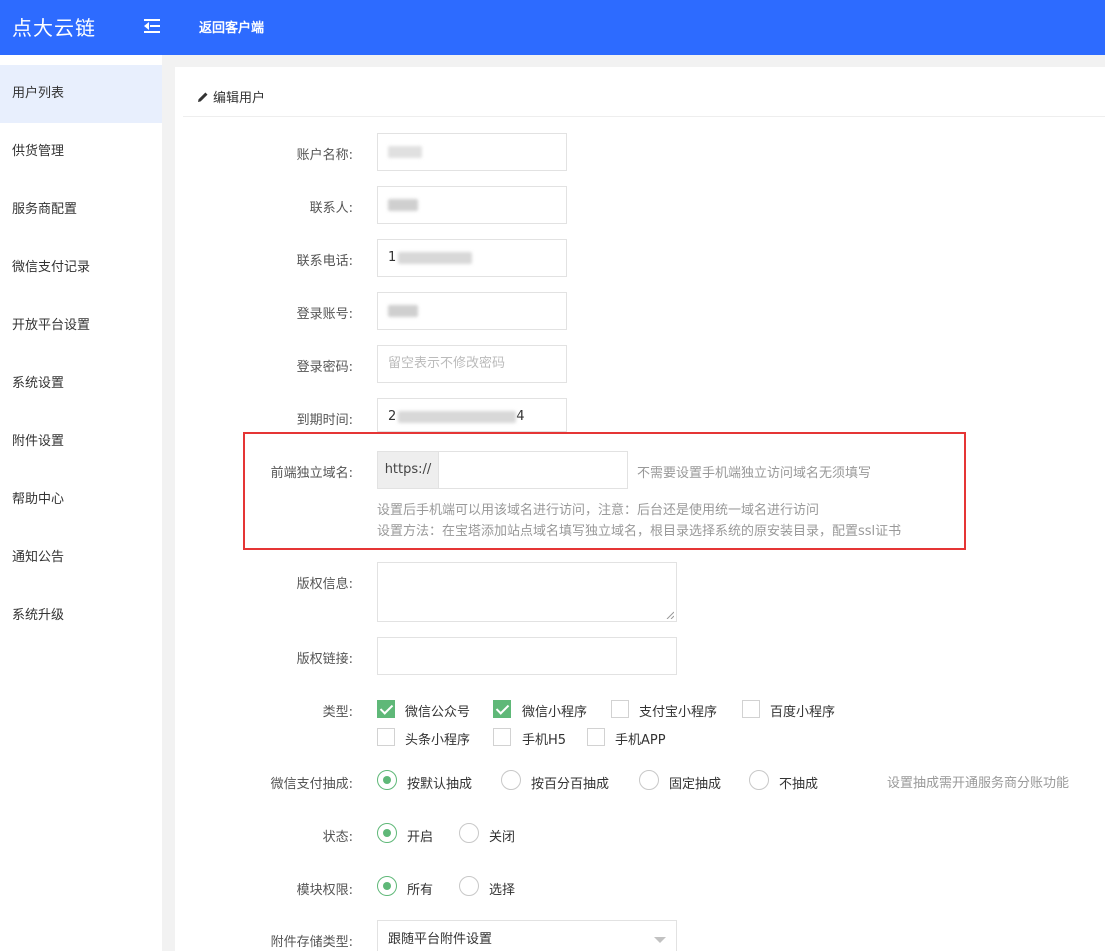 This screenshot has width=1105, height=951. I want to click on pencil-icon, so click(203, 97).